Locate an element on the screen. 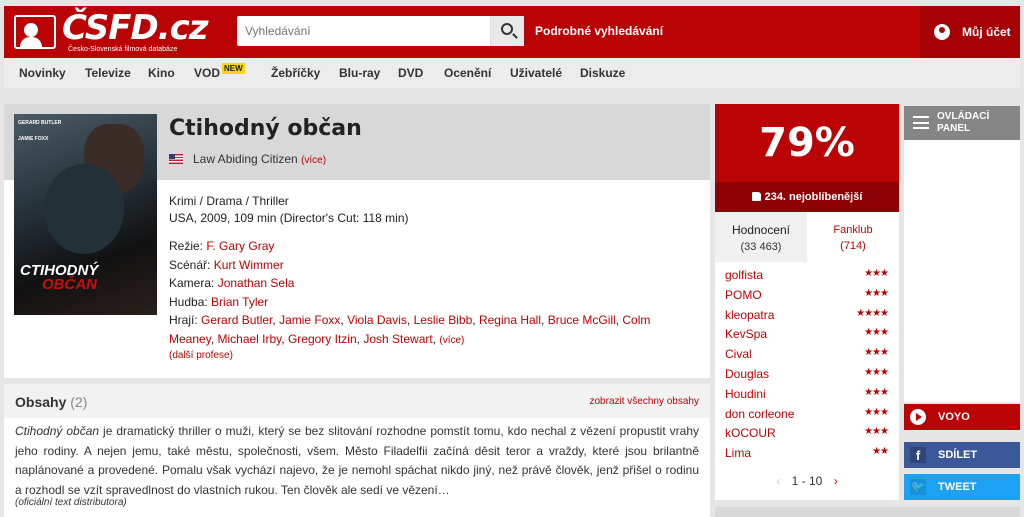 Image resolution: width=1024 pixels, height=517 pixels. cast-link: Gregory Itzin is located at coordinates (322, 339).